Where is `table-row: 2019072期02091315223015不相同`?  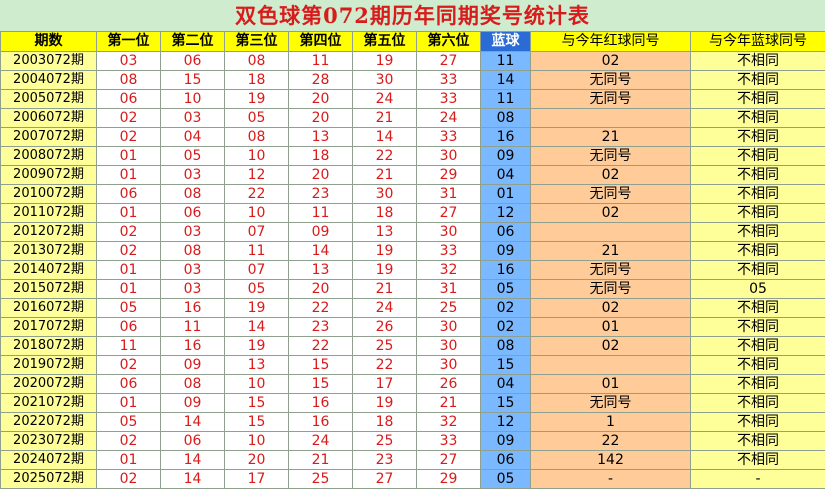
table-row: 2019072期02091315223015不相同 is located at coordinates (413, 365).